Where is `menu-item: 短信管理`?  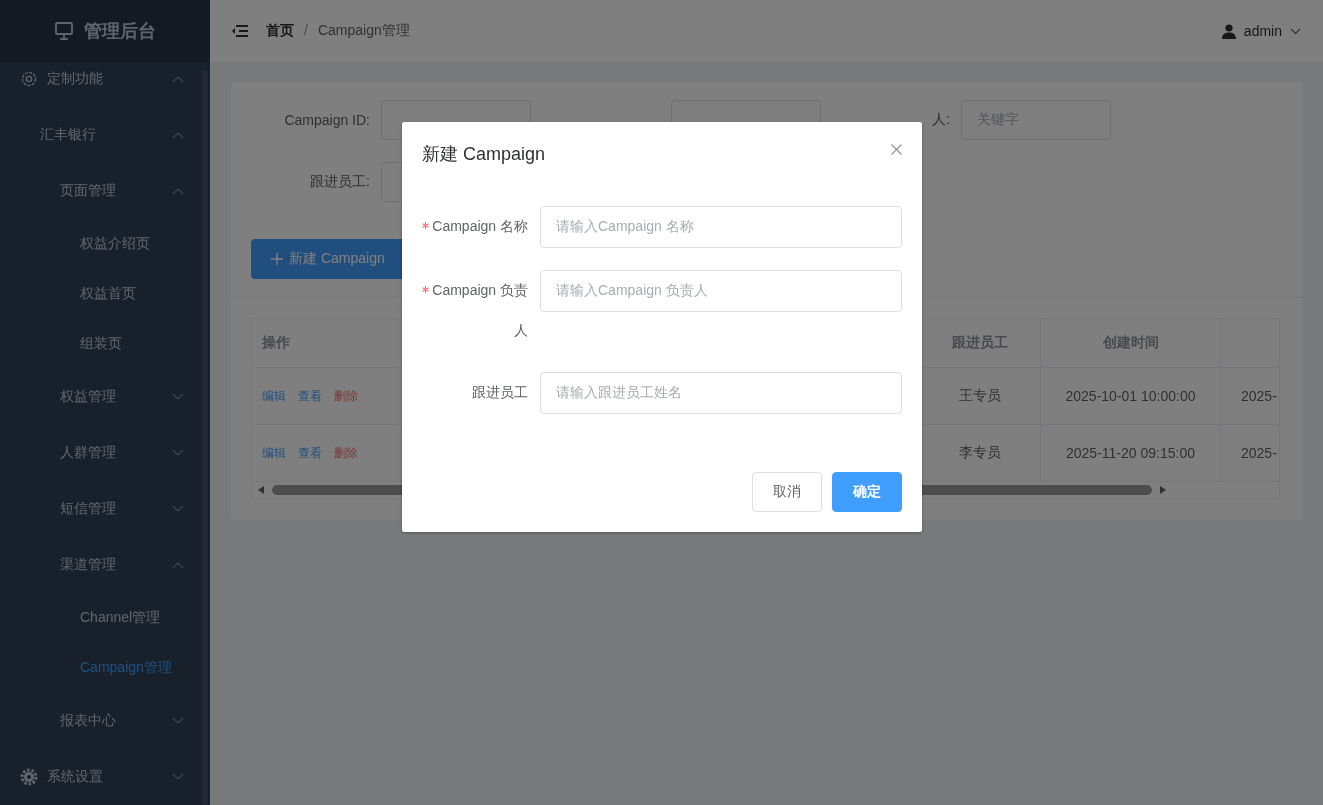
menu-item: 短信管理 is located at coordinates (105, 509).